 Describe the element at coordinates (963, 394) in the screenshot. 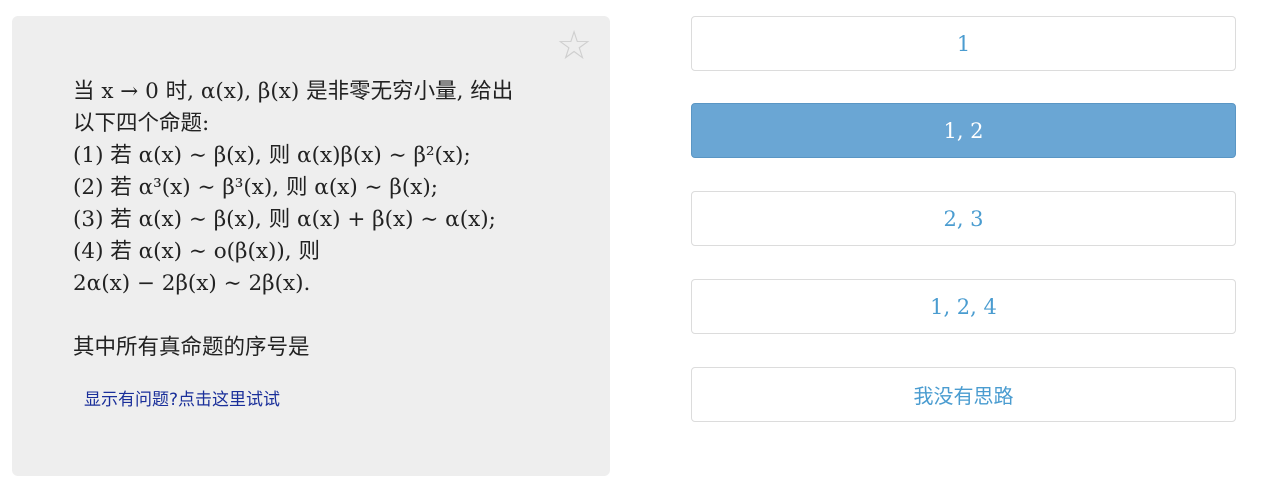

I see `option-no-idea: 我没有思路` at that location.